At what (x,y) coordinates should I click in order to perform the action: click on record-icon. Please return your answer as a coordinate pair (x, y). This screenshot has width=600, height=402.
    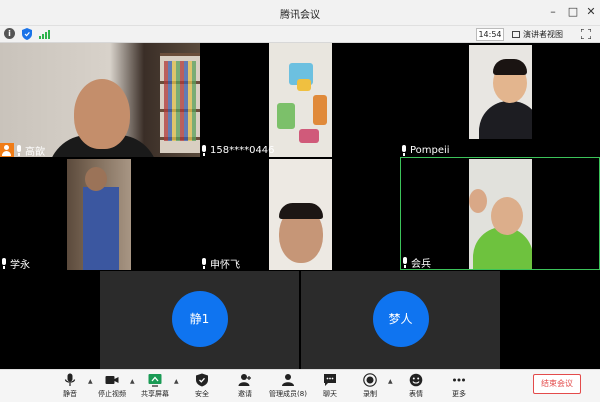
    Looking at the image, I should click on (370, 380).